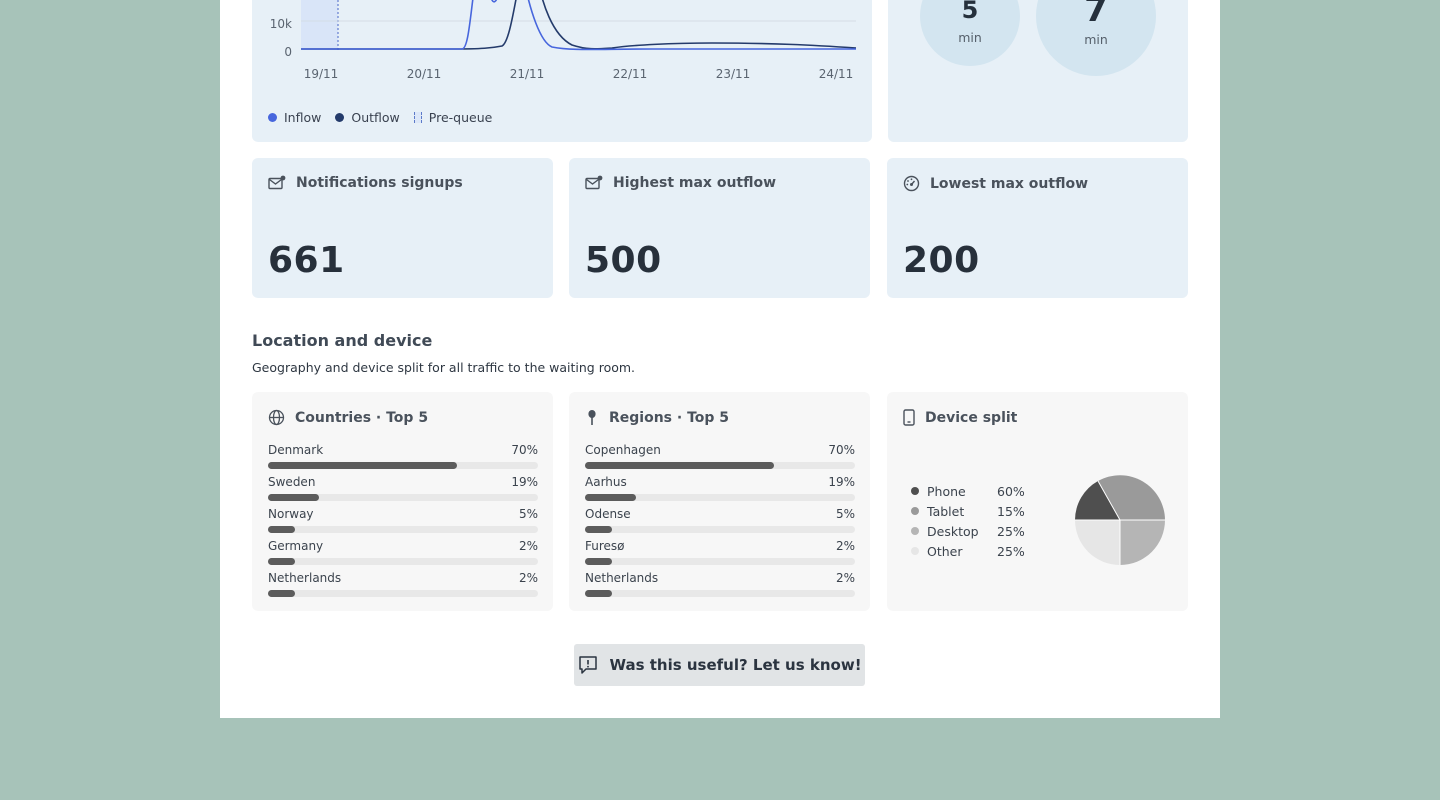 The image size is (1440, 800). I want to click on legend-prequeue-label: Pre-queue, so click(460, 117).